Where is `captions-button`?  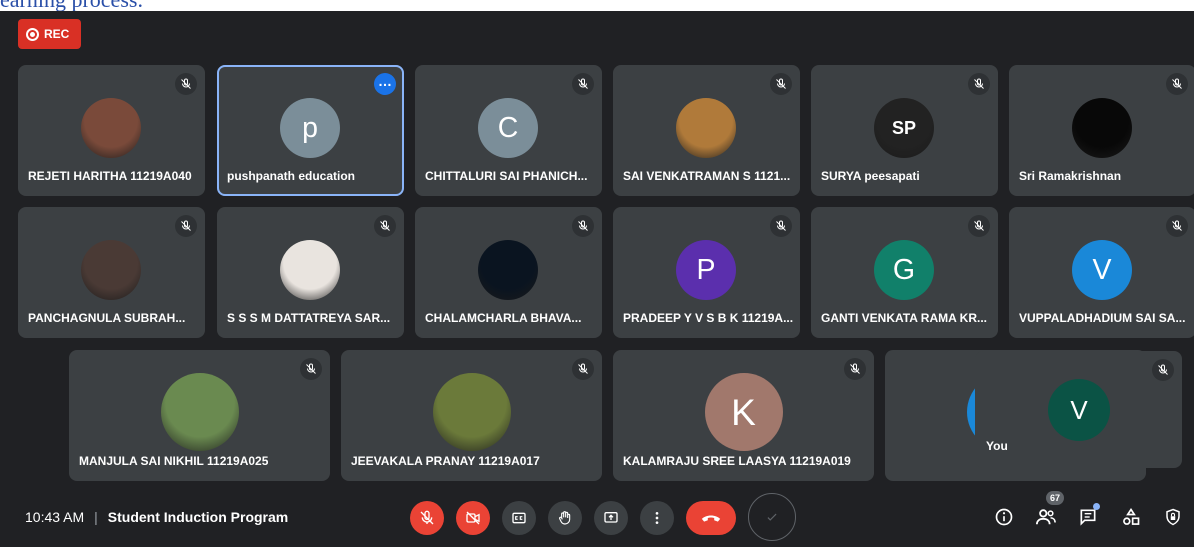
captions-button is located at coordinates (519, 518).